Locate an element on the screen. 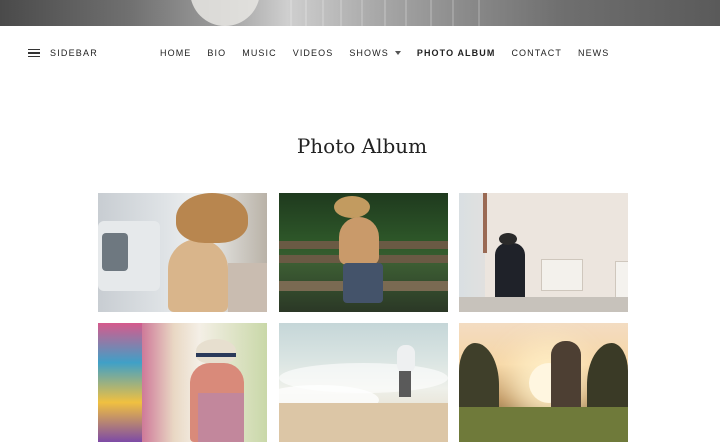 The width and height of the screenshot is (720, 442). hamburger-icon is located at coordinates (34, 53).